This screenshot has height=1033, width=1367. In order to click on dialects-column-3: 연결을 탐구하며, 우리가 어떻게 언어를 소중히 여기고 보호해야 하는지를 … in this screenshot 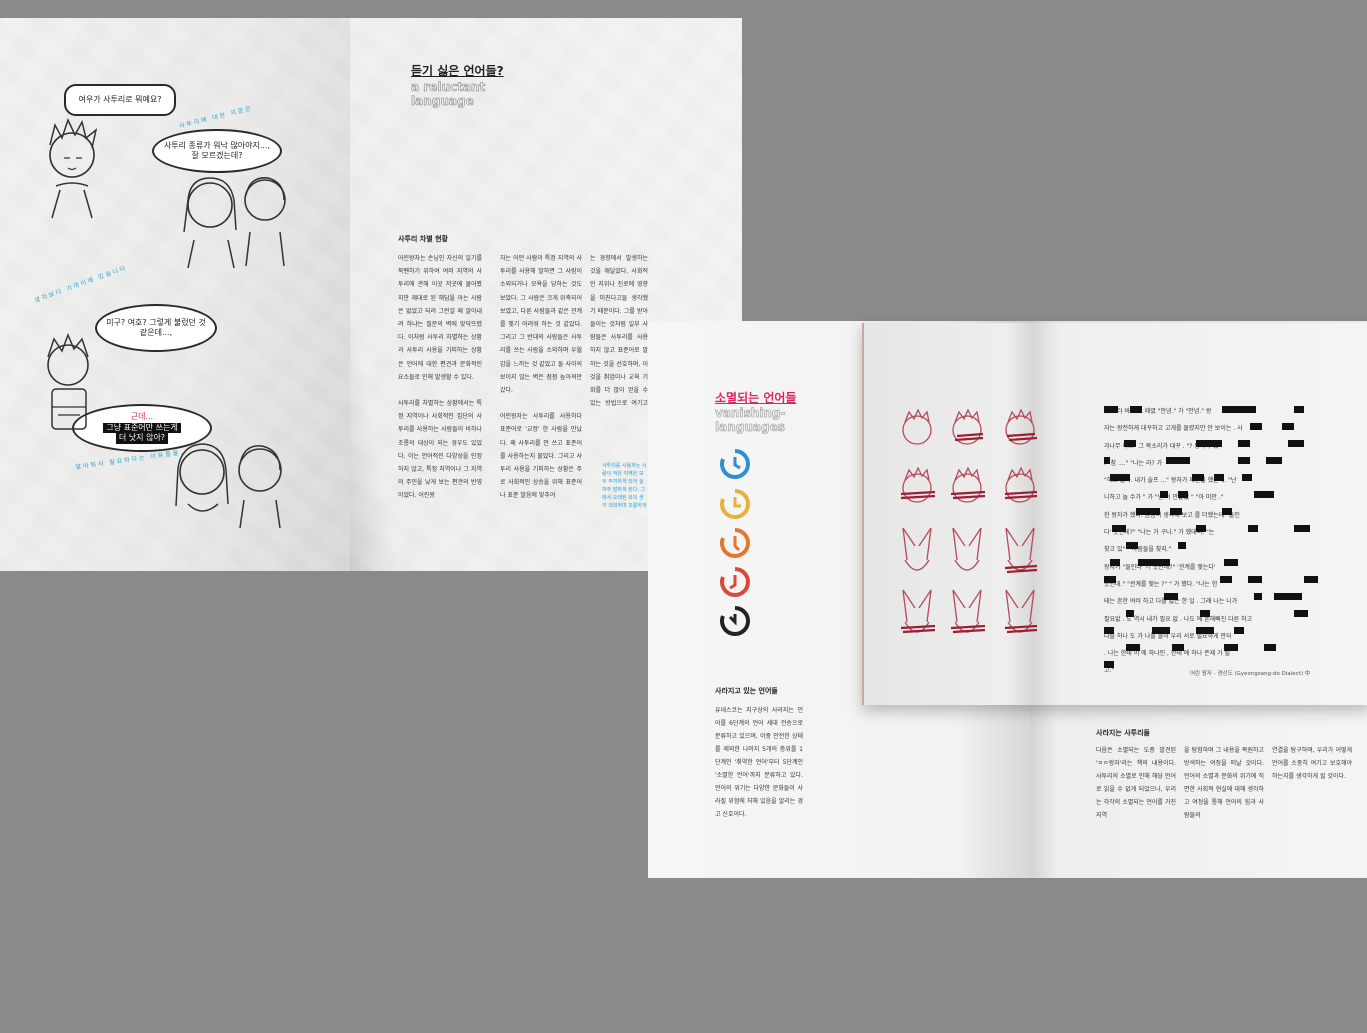, I will do `click(1312, 763)`.